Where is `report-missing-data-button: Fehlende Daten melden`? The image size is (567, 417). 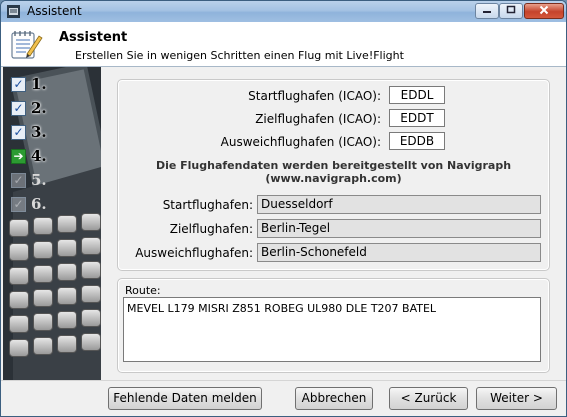
report-missing-data-button: Fehlende Daten melden is located at coordinates (185, 398).